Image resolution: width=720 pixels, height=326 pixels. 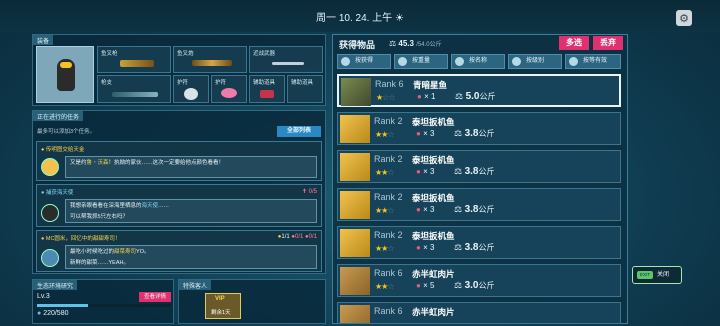 I want to click on vip-days: 剩余1天, so click(x=221, y=313).